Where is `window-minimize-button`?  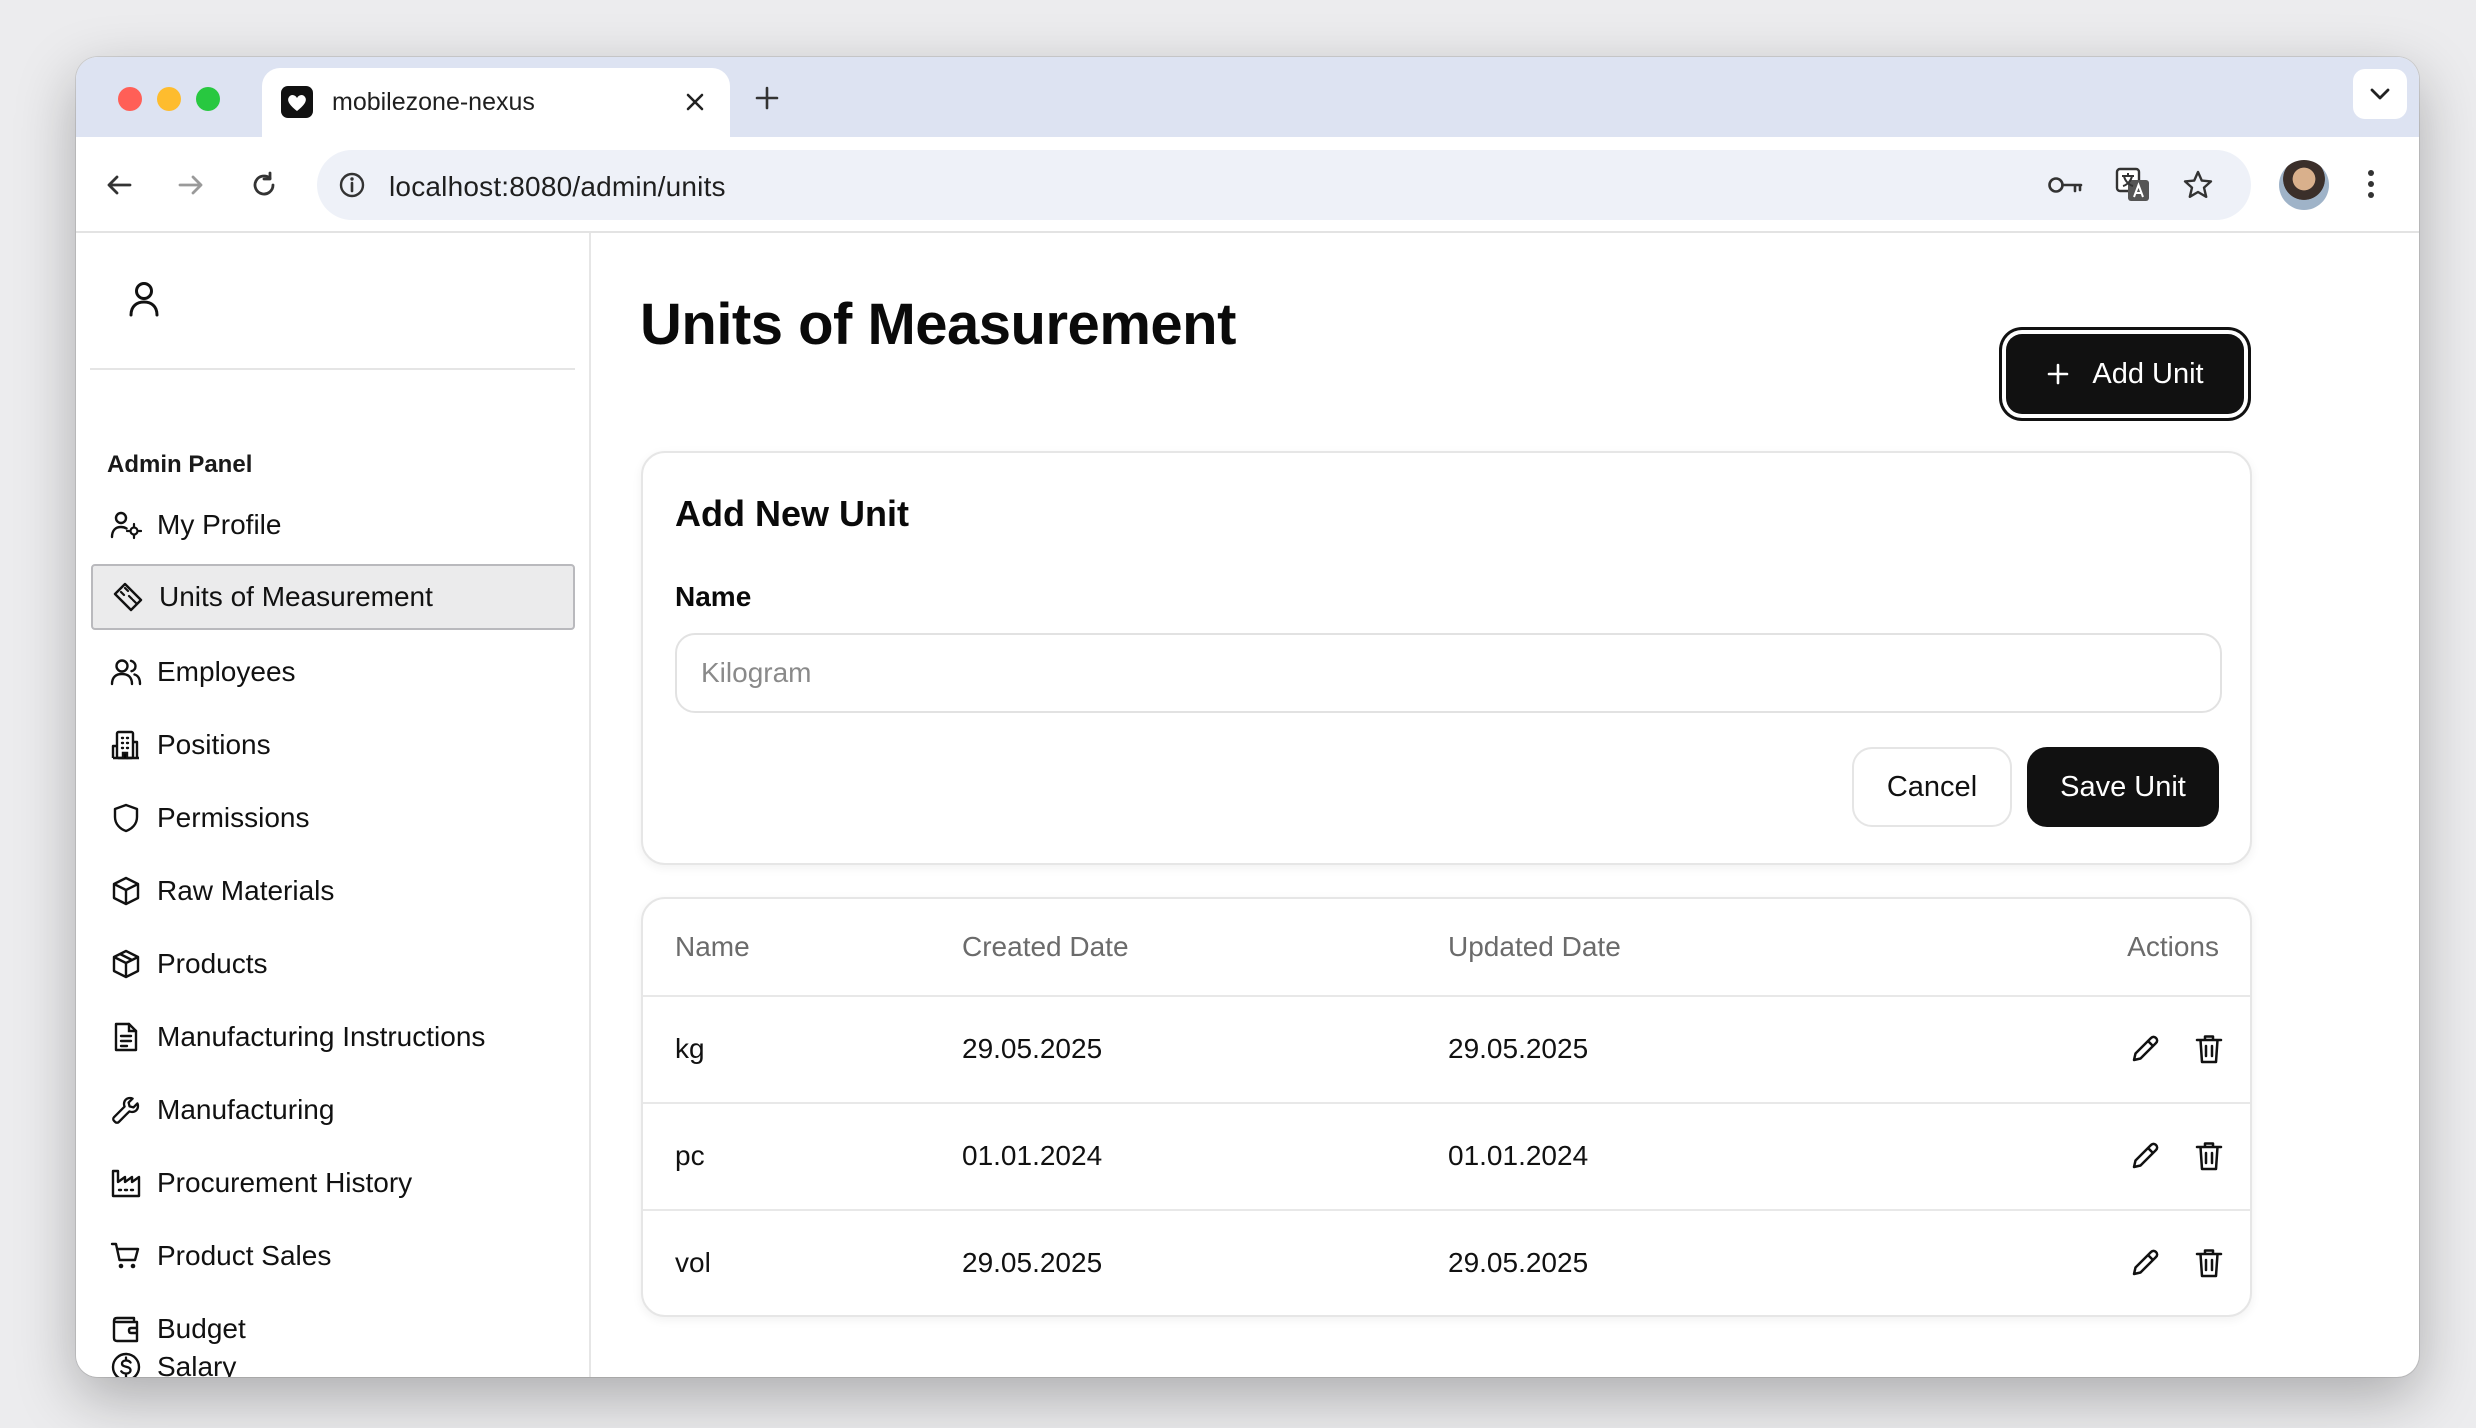
window-minimize-button is located at coordinates (169, 99).